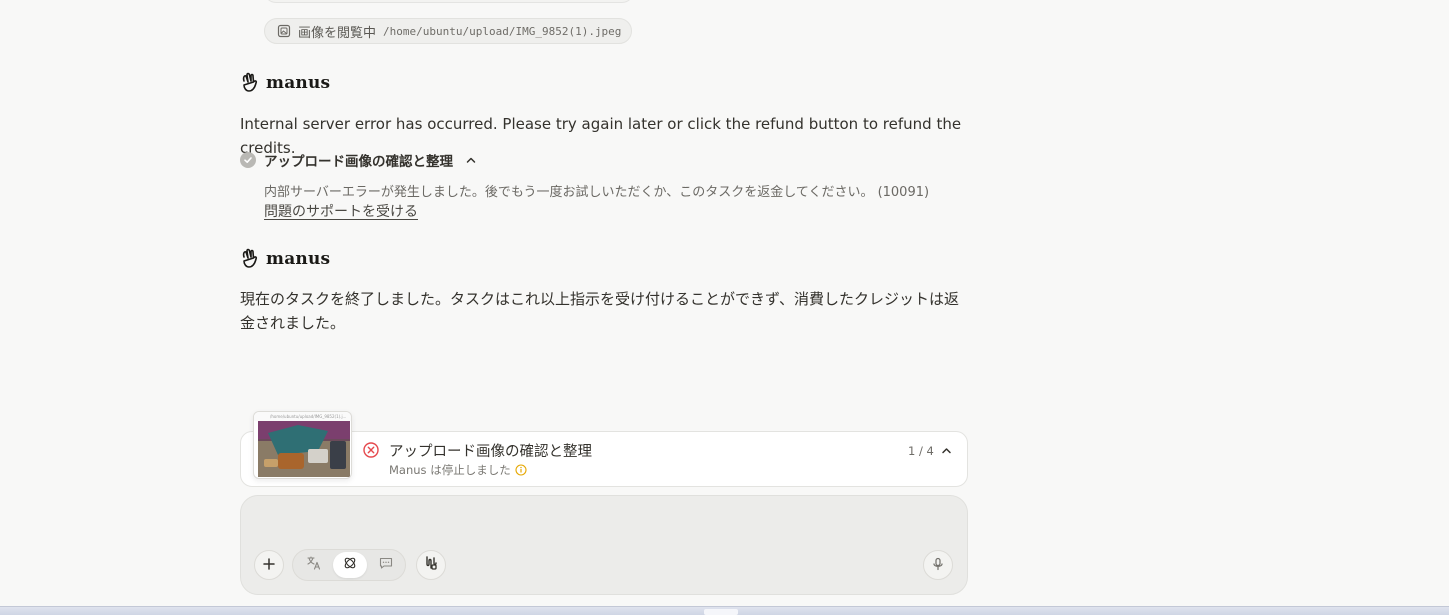 Image resolution: width=1449 pixels, height=615 pixels. I want to click on translate-mode-button, so click(314, 565).